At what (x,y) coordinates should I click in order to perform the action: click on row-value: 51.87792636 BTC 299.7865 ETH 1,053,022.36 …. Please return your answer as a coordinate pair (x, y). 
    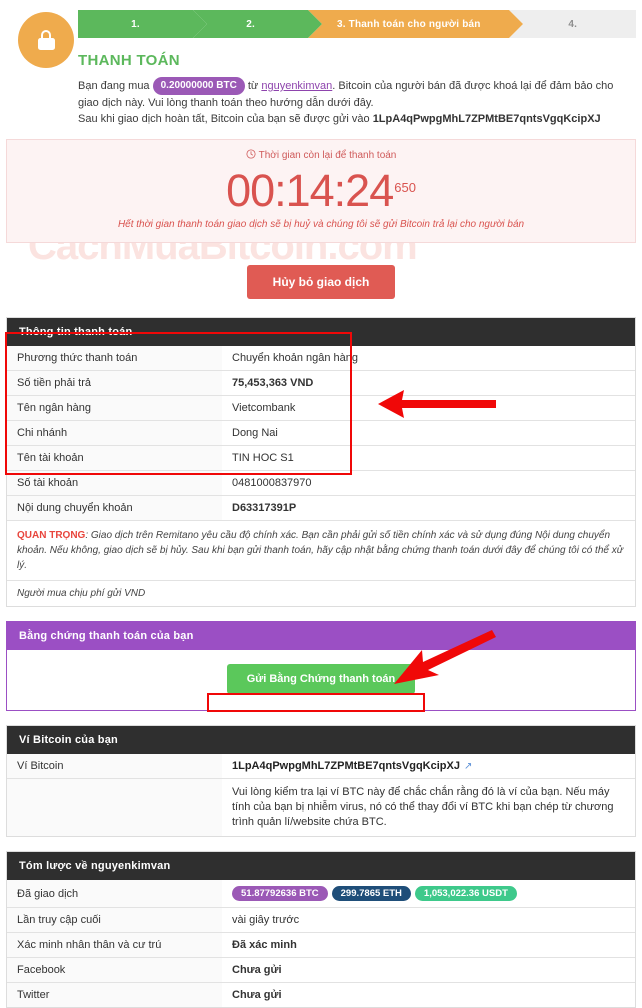
    Looking at the image, I should click on (428, 894).